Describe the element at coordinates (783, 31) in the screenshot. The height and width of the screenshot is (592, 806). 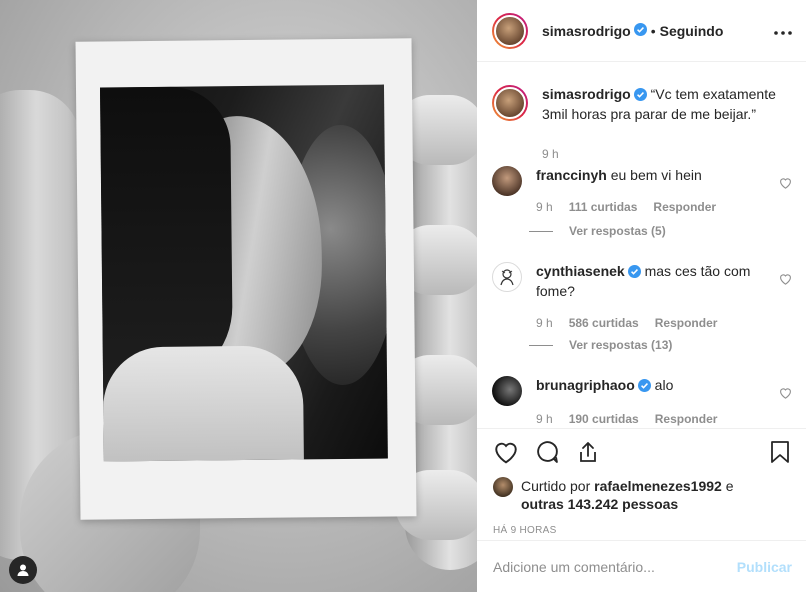
I see `more-options-icon` at that location.